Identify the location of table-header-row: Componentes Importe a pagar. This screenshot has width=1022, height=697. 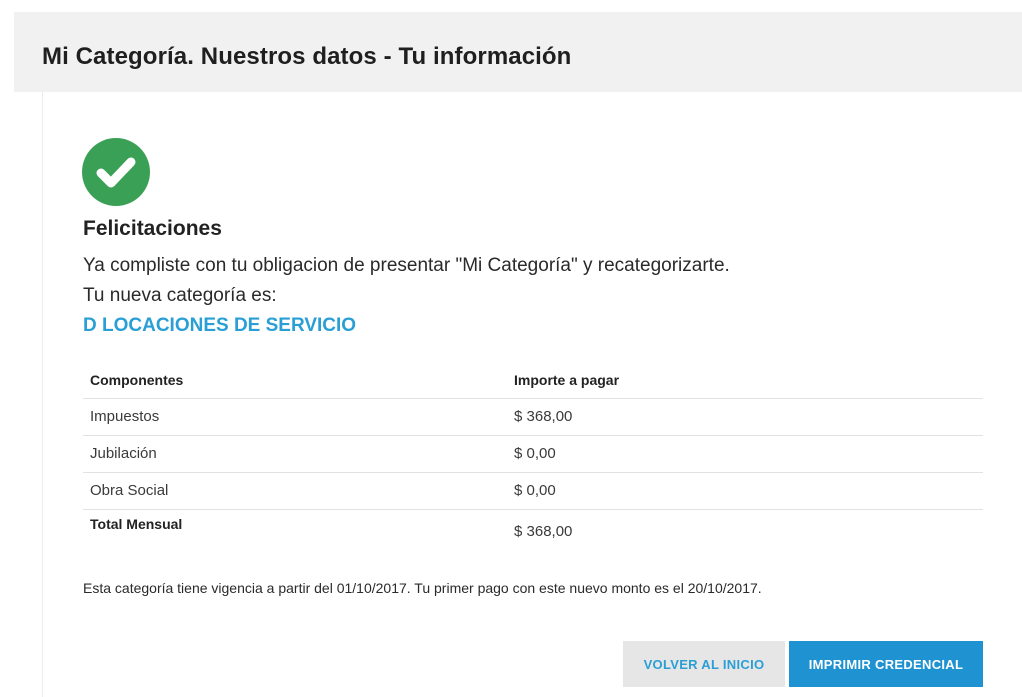
(533, 380).